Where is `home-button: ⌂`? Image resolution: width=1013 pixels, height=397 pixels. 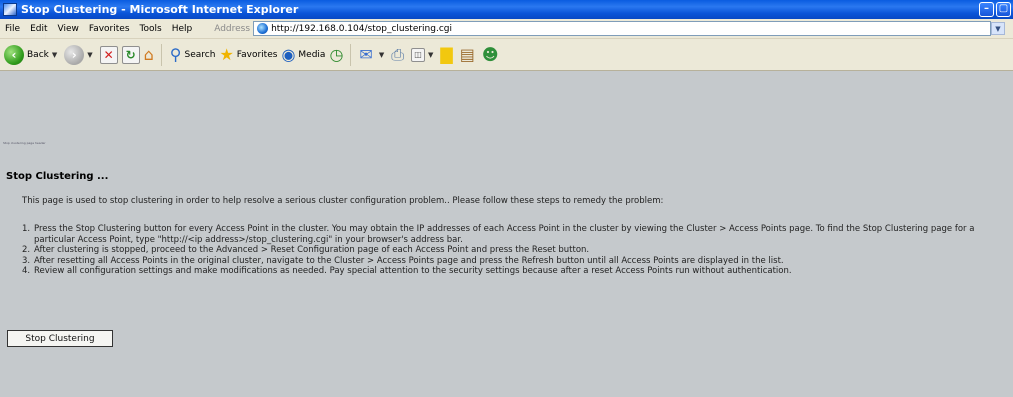 home-button: ⌂ is located at coordinates (150, 54).